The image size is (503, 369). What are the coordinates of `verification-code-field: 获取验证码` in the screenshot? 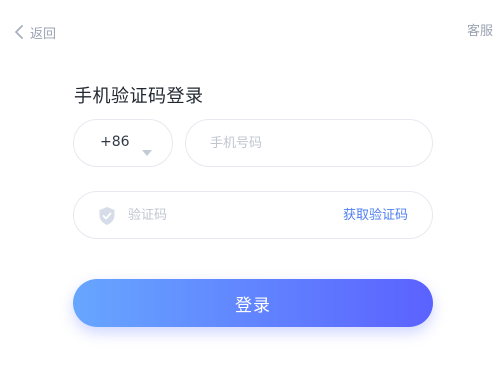 It's located at (253, 215).